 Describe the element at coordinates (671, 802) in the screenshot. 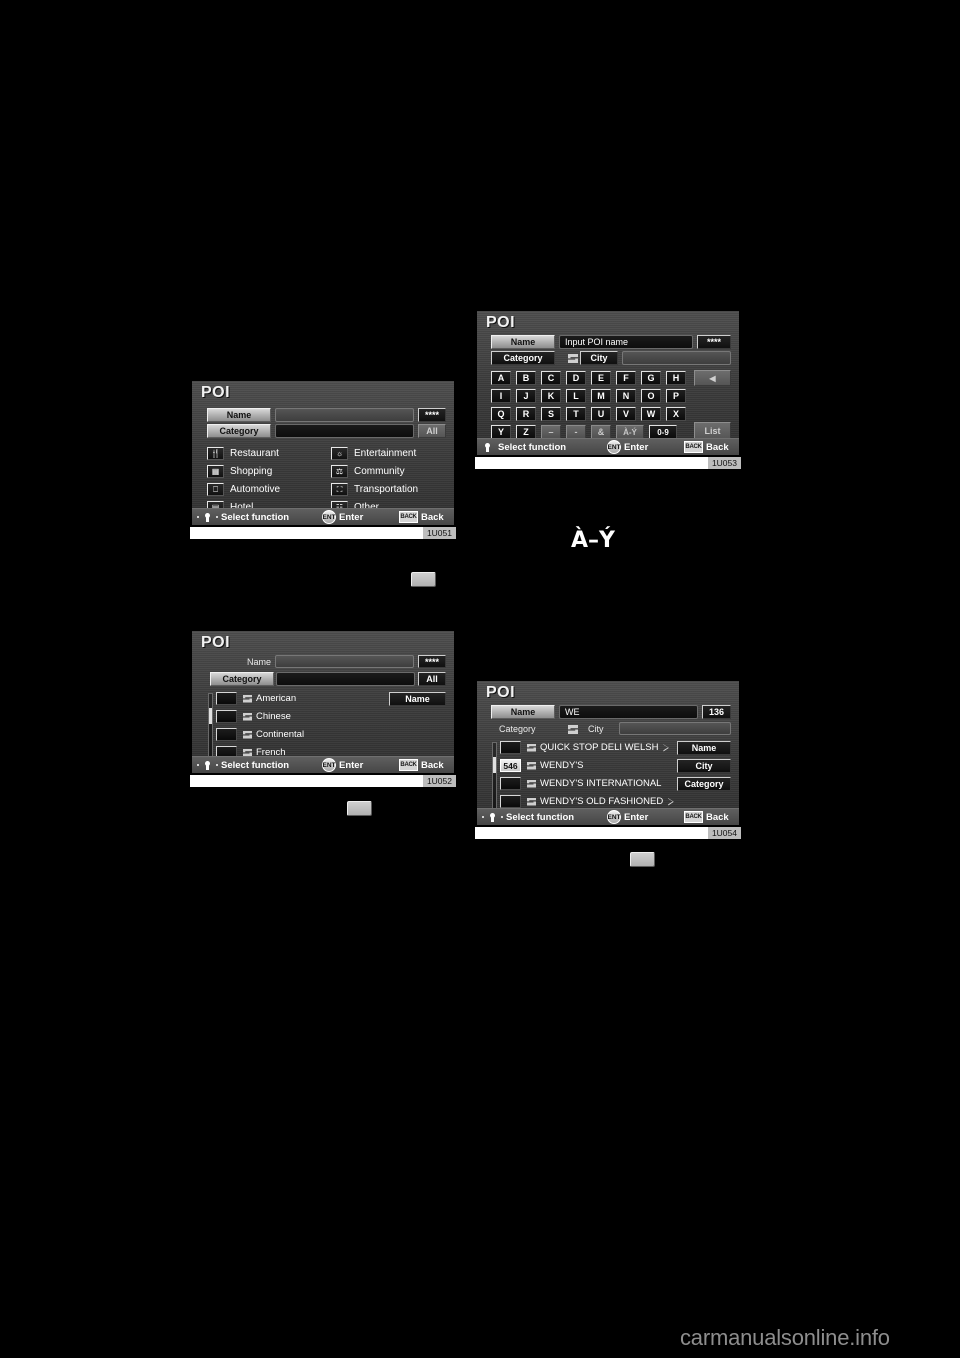

I see `chevron-right-icon` at that location.